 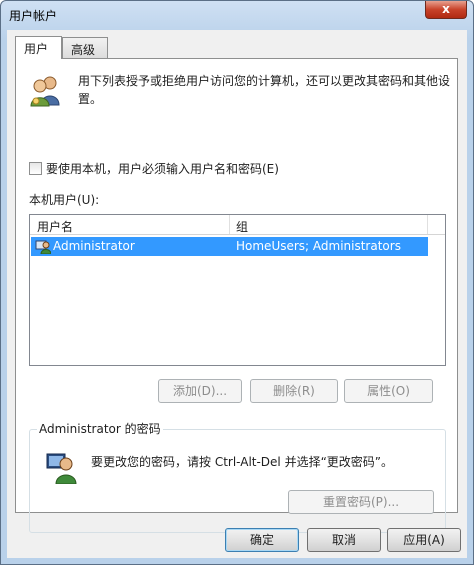 I want to click on require-login-row: 要使用本机，用户必须输入用户名和密码(E), so click(x=154, y=168).